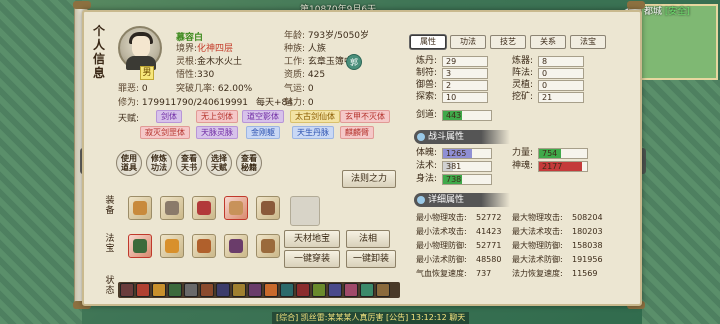 This screenshot has width=720, height=324. I want to click on detail-value: 11569, so click(585, 273).